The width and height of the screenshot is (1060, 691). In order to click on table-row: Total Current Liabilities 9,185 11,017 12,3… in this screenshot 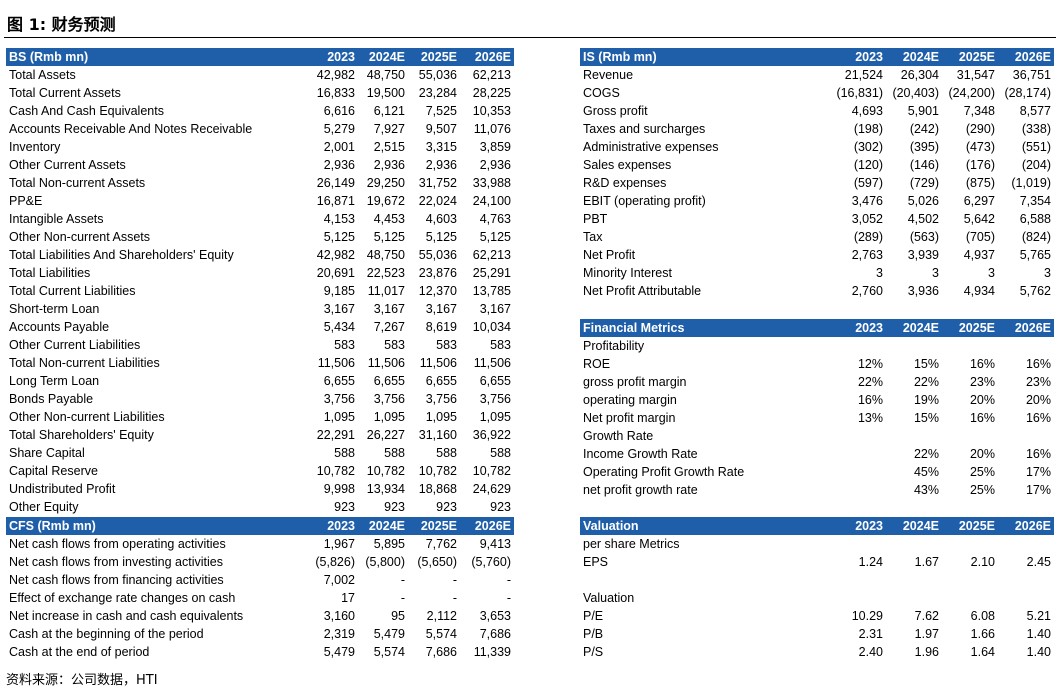, I will do `click(260, 291)`.